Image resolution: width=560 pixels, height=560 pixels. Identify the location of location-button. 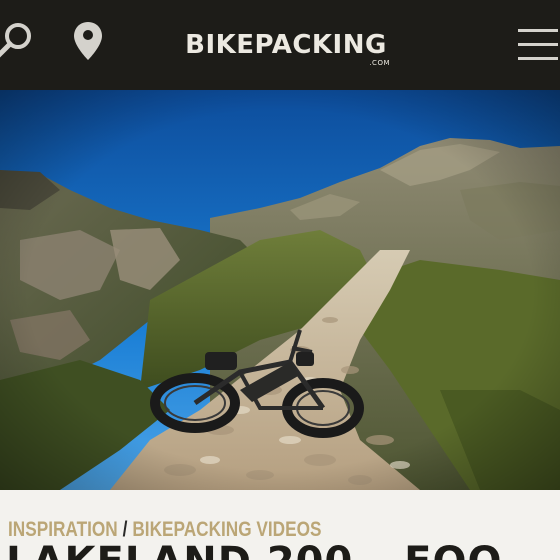
(88, 42).